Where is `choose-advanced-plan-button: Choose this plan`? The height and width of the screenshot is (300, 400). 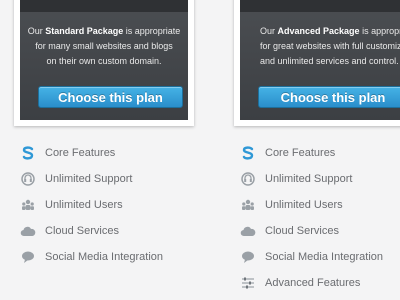
choose-advanced-plan-button: Choose this plan is located at coordinates (329, 97).